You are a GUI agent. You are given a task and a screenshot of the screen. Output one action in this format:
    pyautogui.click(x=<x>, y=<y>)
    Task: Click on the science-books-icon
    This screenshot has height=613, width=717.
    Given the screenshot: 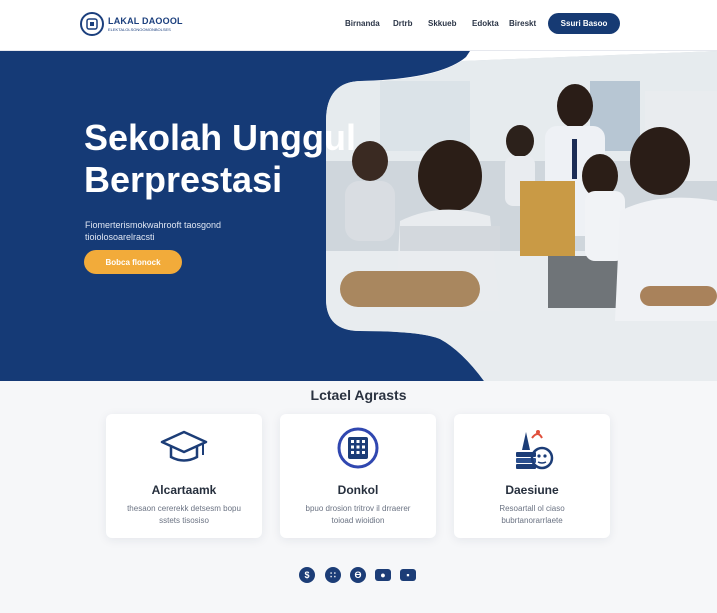 What is the action you would take?
    pyautogui.click(x=532, y=451)
    